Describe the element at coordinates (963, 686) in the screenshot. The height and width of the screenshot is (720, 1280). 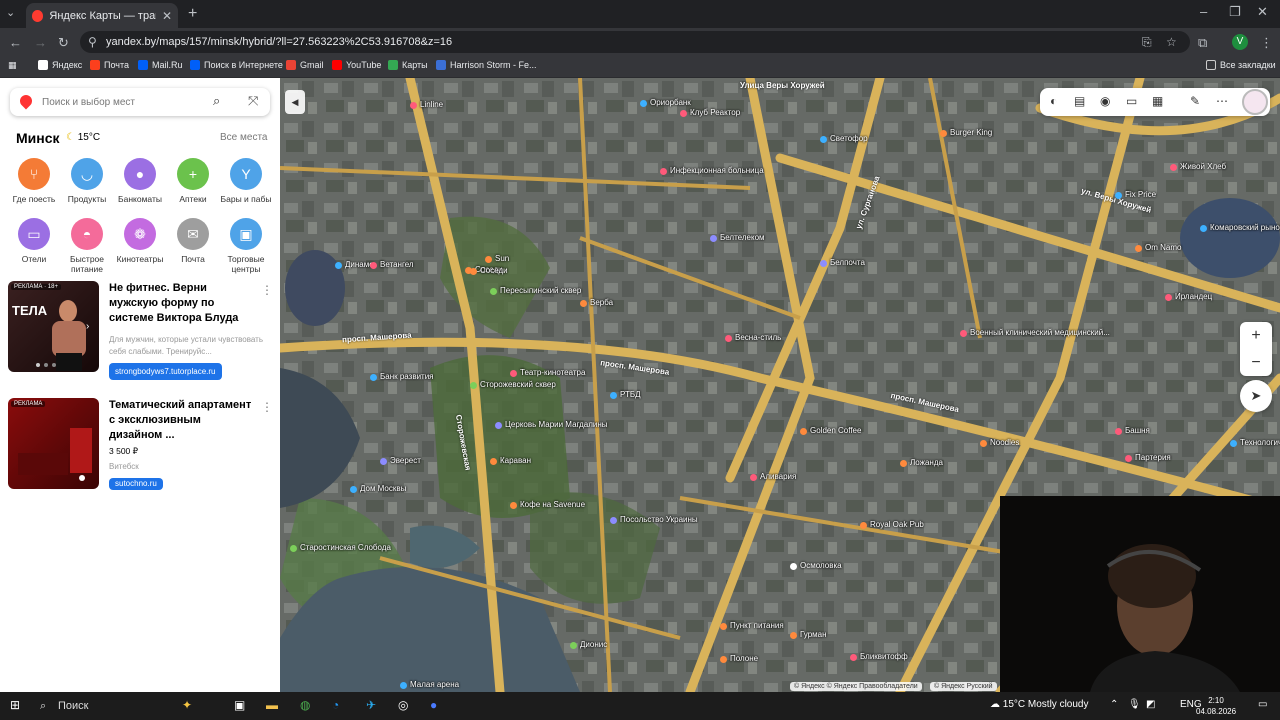
I see `copyright-language: © Яндекс Русский` at that location.